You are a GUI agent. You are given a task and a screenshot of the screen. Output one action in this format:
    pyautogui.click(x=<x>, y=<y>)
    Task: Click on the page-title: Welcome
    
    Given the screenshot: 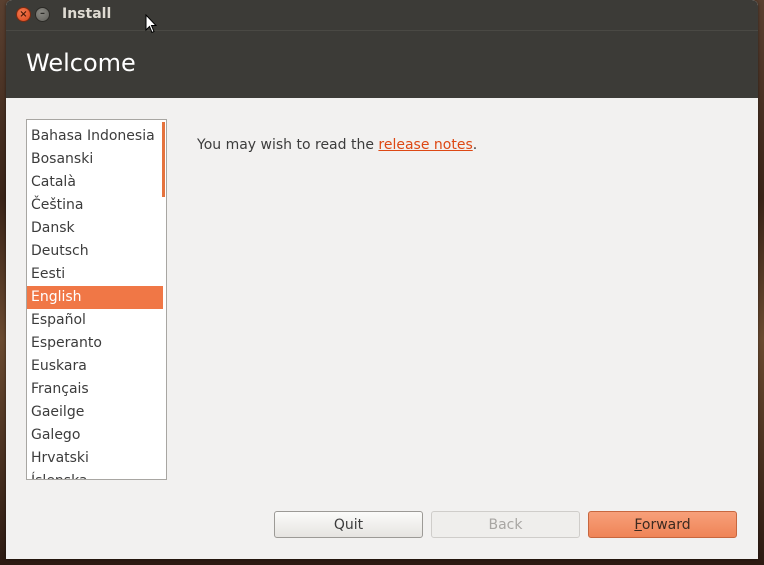 What is the action you would take?
    pyautogui.click(x=81, y=63)
    